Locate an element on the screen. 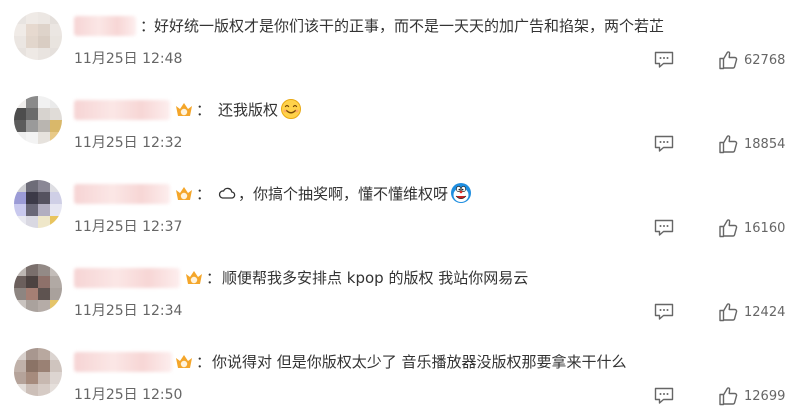 The image size is (800, 420). like-count: 18854 is located at coordinates (765, 144).